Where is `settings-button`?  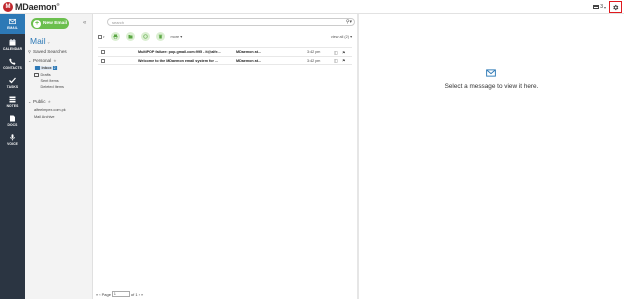 settings-button is located at coordinates (615, 7).